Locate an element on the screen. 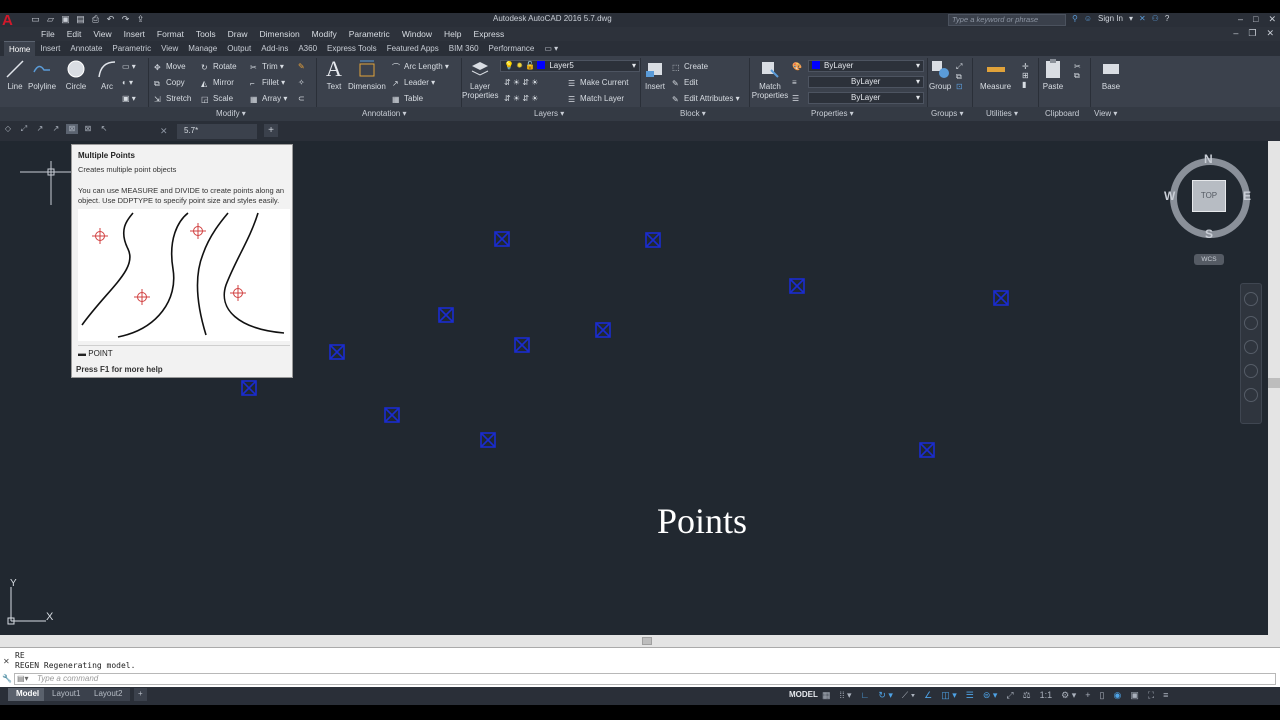 The image size is (1280, 720). panel-label-utilities: Utilities ▾ is located at coordinates (1002, 113).